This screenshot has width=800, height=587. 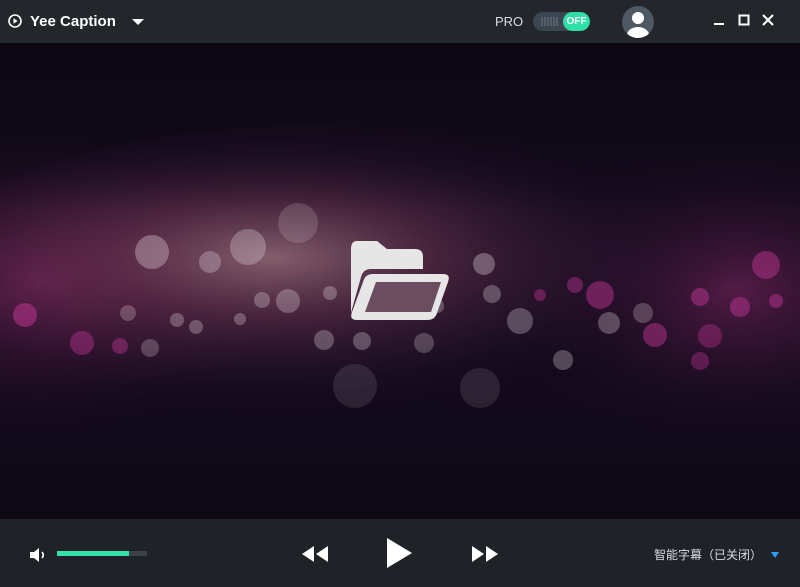 What do you see at coordinates (73, 21) in the screenshot?
I see `app-title: Yee Caption` at bounding box center [73, 21].